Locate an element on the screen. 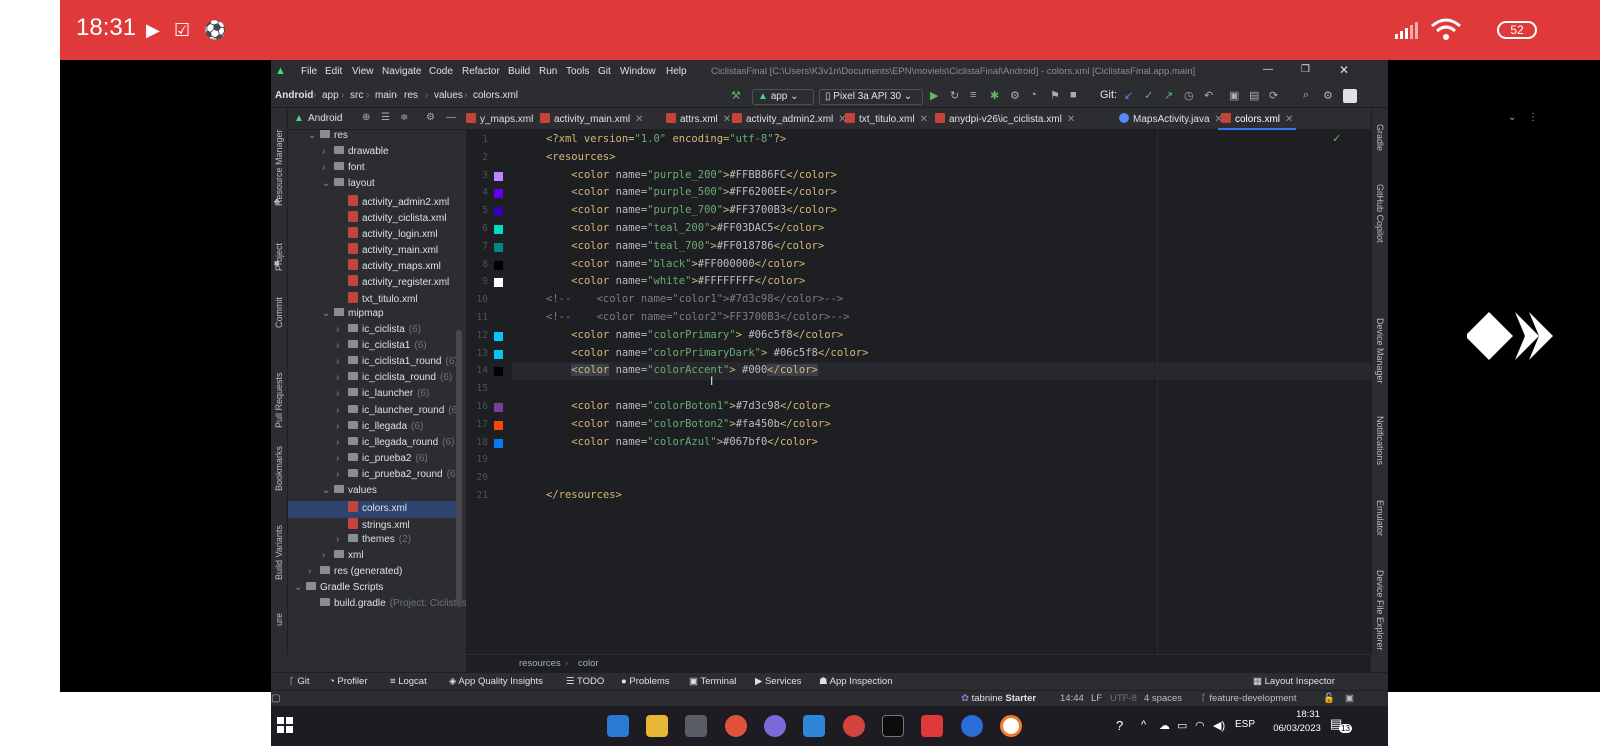  taskbar-date: 06/03/2023 is located at coordinates (1297, 728).